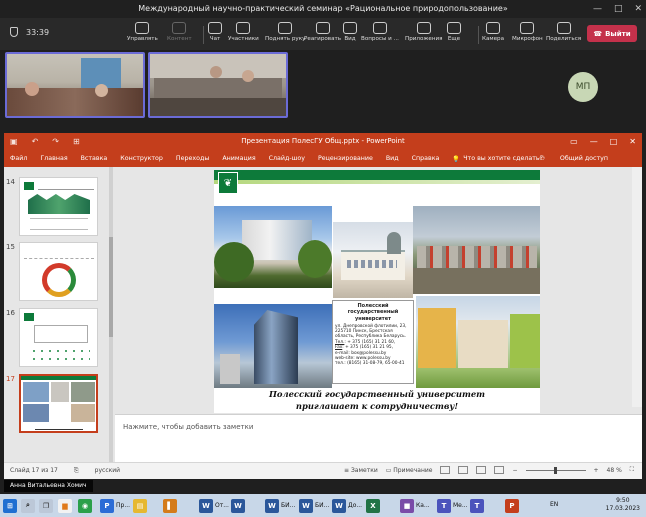 The width and height of the screenshot is (646, 517). Describe the element at coordinates (36, 392) in the screenshot. I see `thumb-photo` at that location.